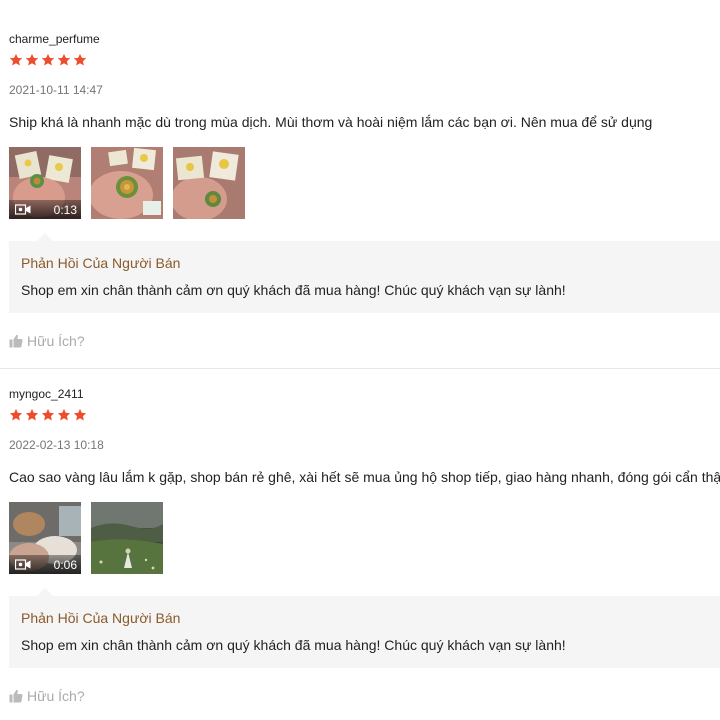 The width and height of the screenshot is (720, 720). What do you see at coordinates (56, 445) in the screenshot?
I see `review-date: 2022-02-13 10:18` at bounding box center [56, 445].